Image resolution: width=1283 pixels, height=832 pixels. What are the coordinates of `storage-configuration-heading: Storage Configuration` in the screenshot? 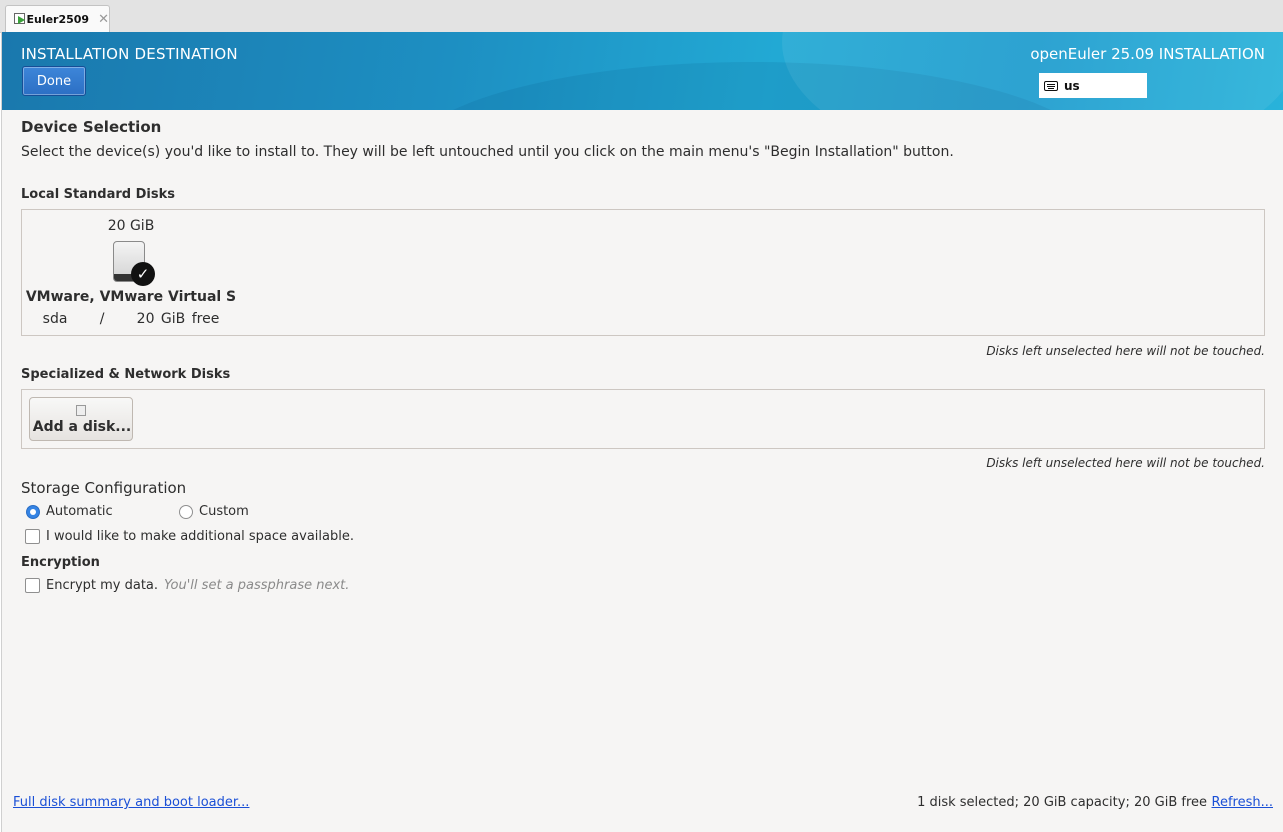 It's located at (104, 488).